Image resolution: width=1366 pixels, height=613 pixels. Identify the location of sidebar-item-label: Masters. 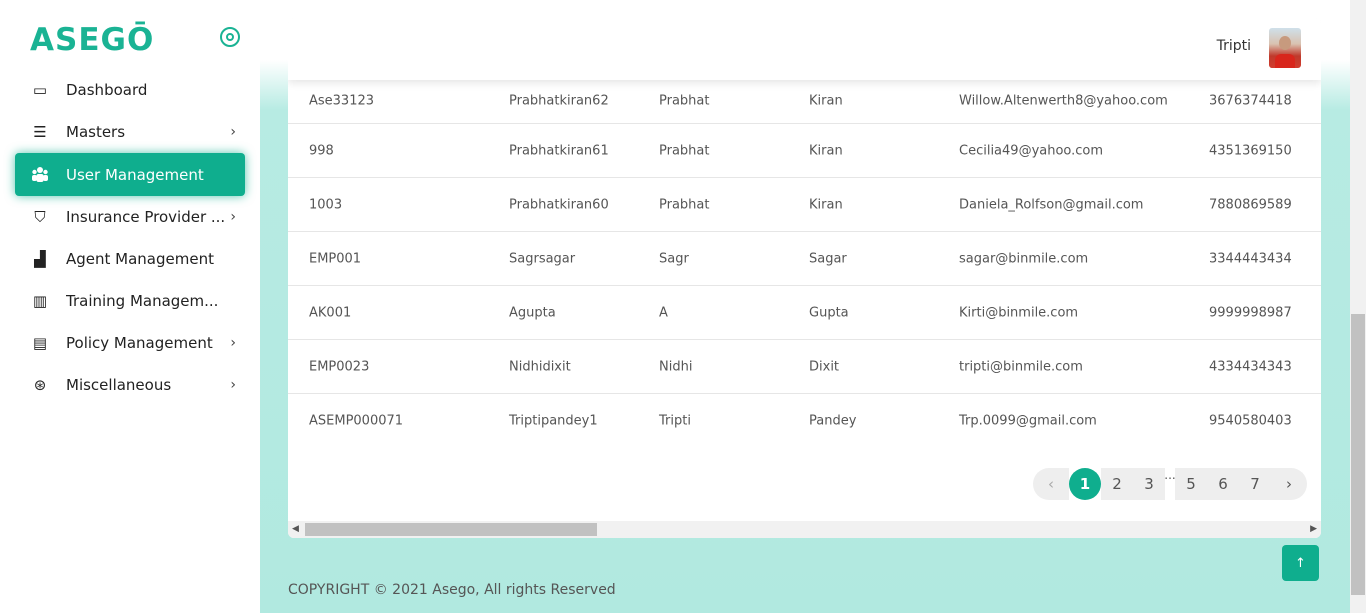
(96, 132).